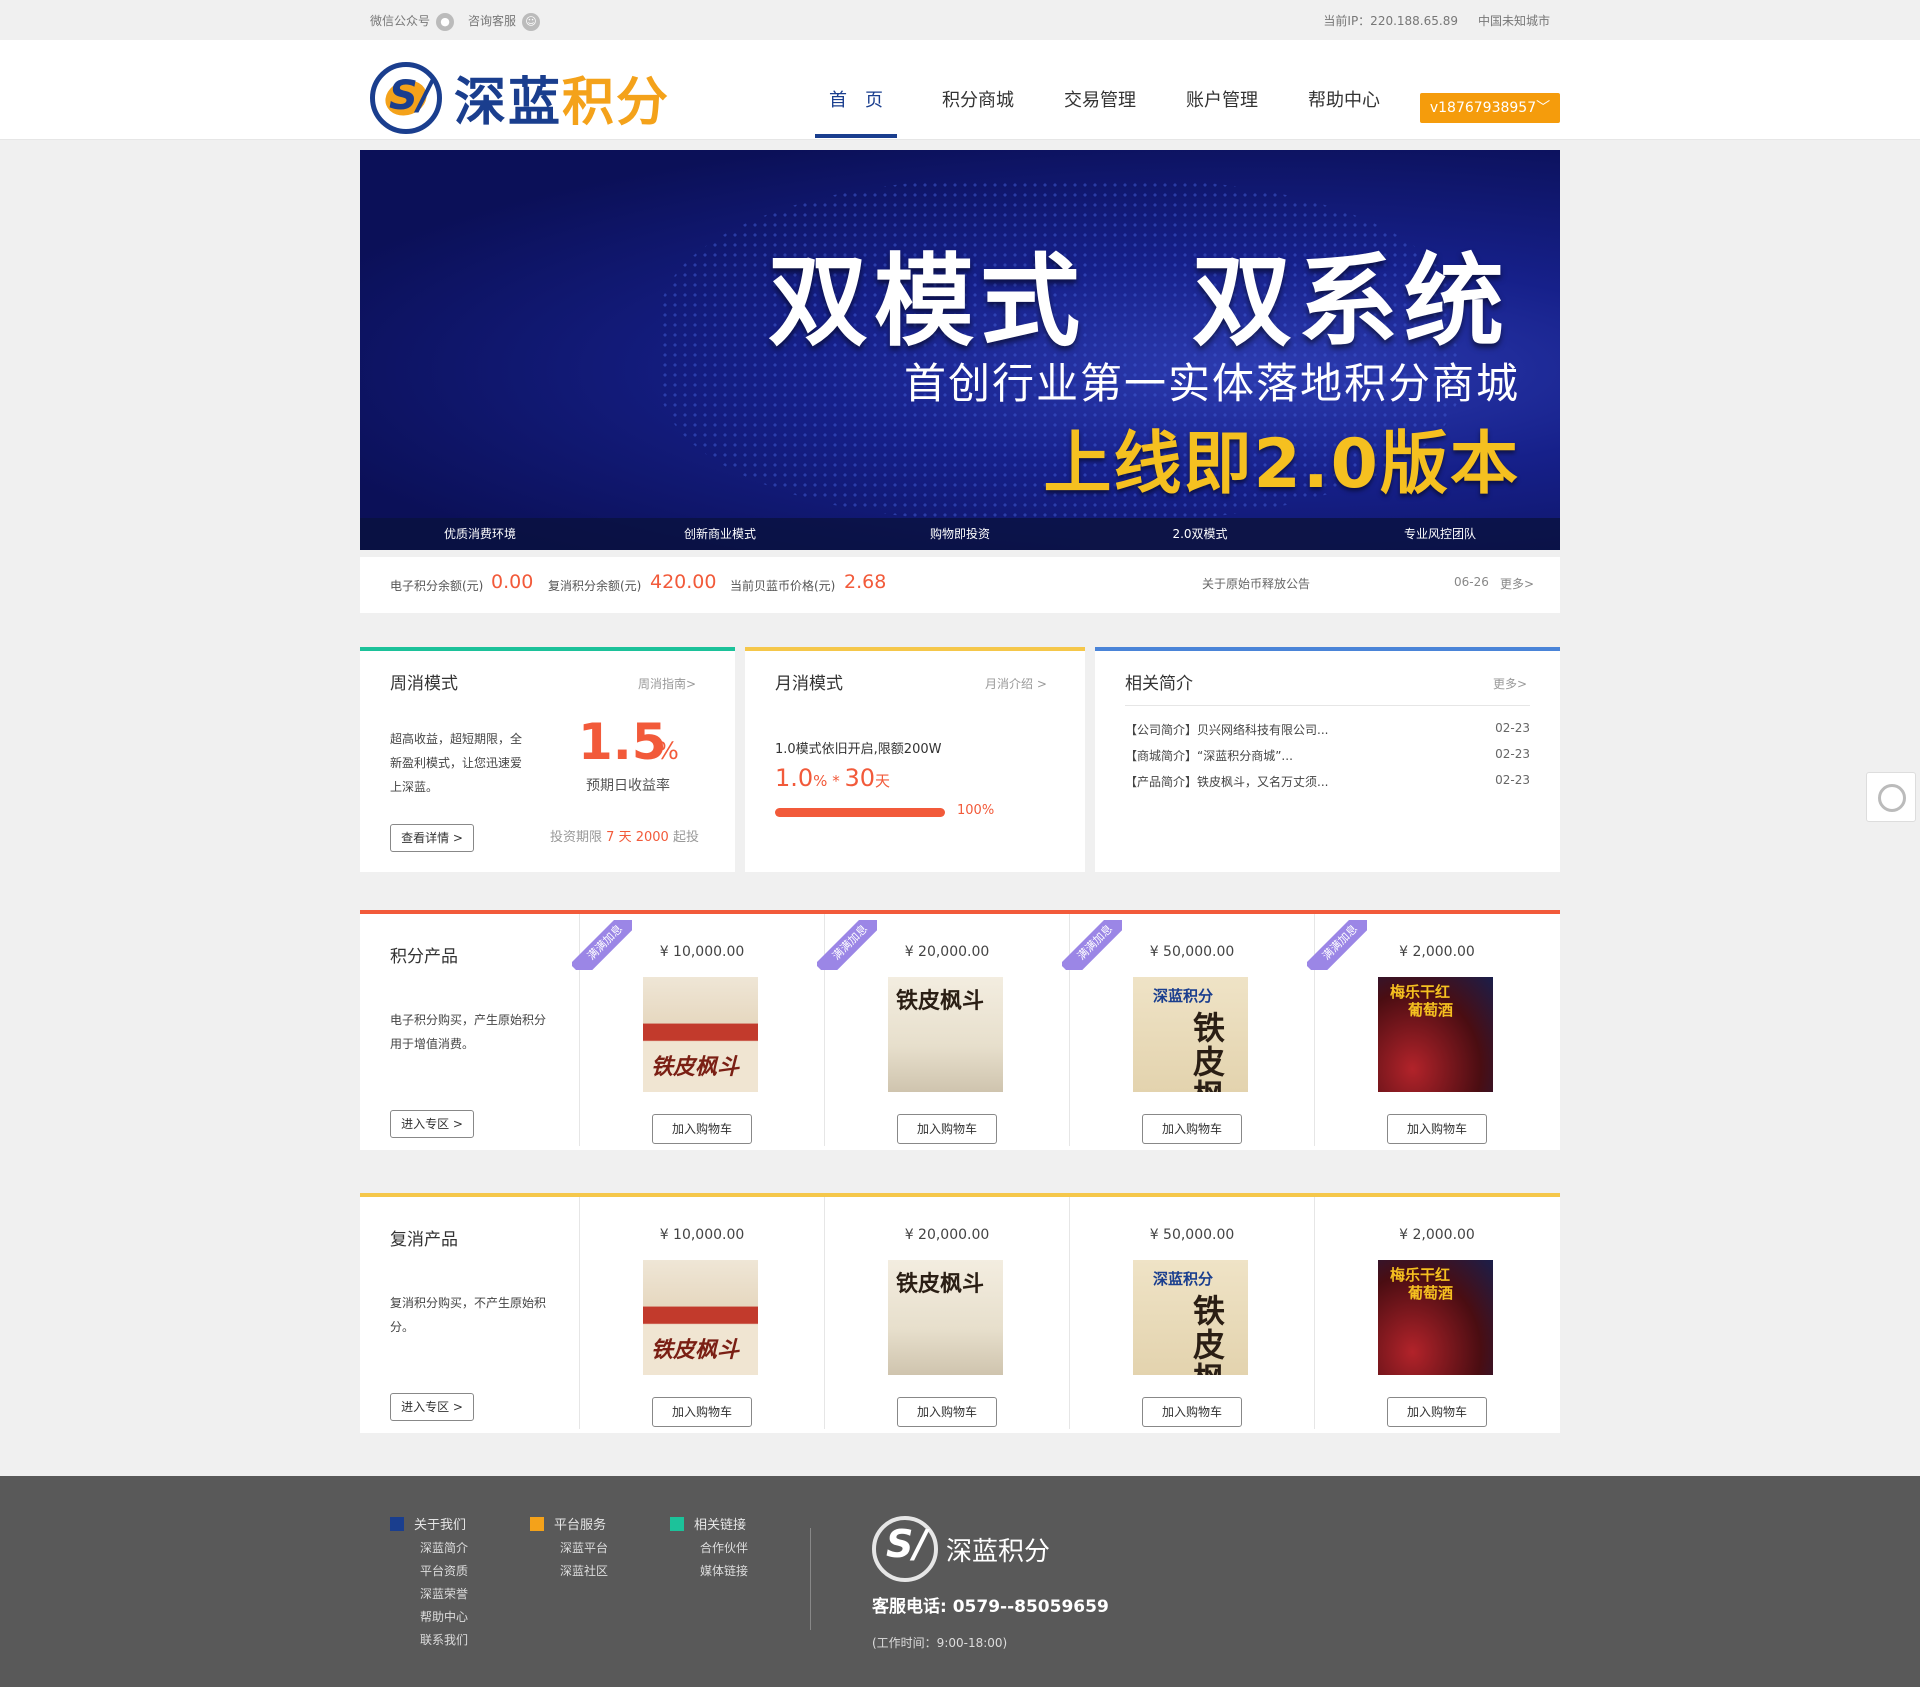 This screenshot has height=1687, width=1920. What do you see at coordinates (432, 838) in the screenshot?
I see `view-details-button: 查看详情 >` at bounding box center [432, 838].